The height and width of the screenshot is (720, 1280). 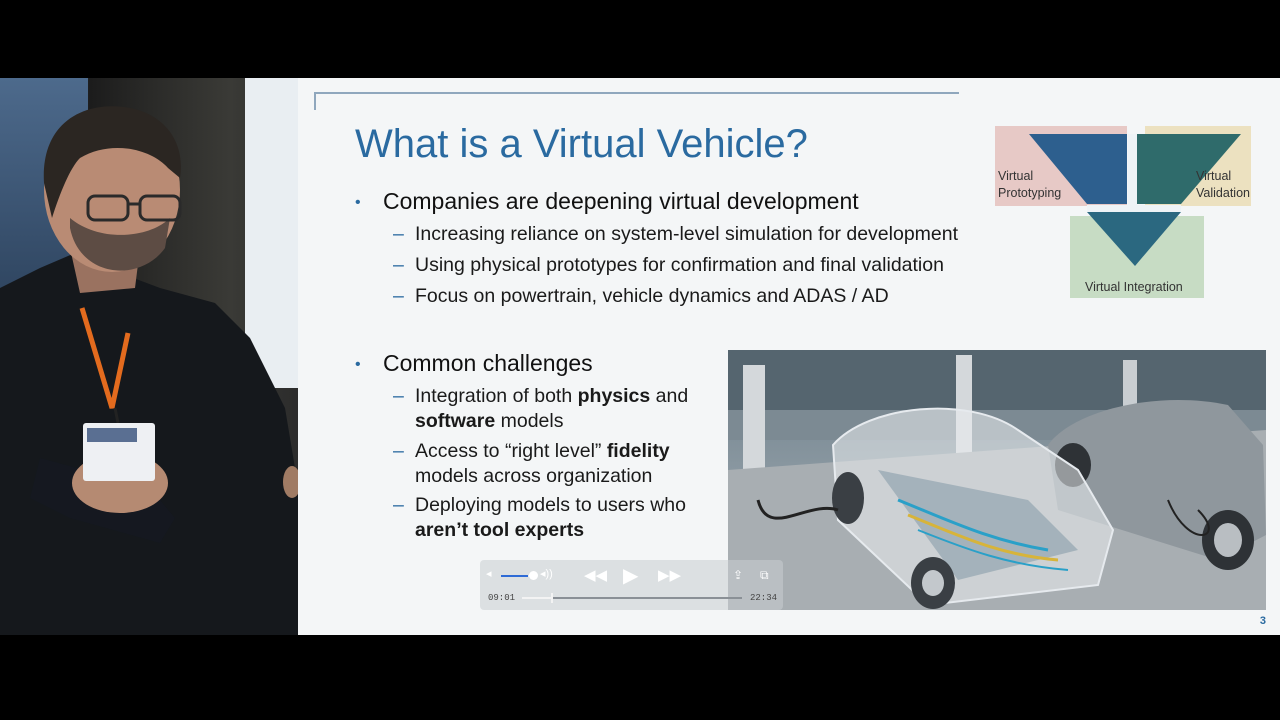 I want to click on volume-knob, so click(x=533, y=575).